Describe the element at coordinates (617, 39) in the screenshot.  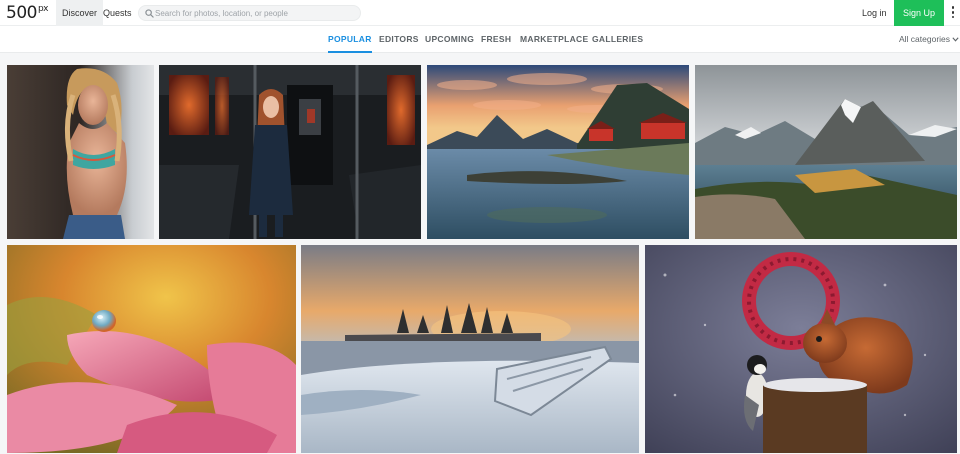
I see `tab-galleries: GALLERIES` at that location.